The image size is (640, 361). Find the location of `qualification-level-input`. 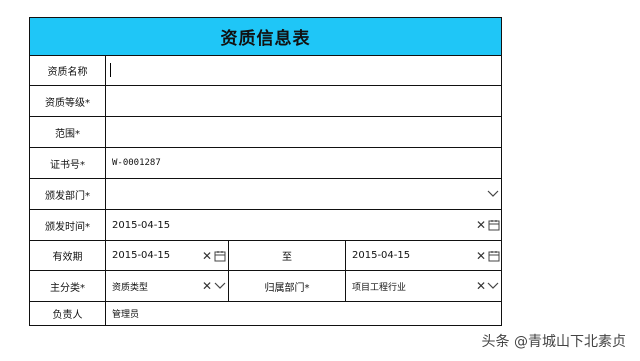

qualification-level-input is located at coordinates (303, 101).